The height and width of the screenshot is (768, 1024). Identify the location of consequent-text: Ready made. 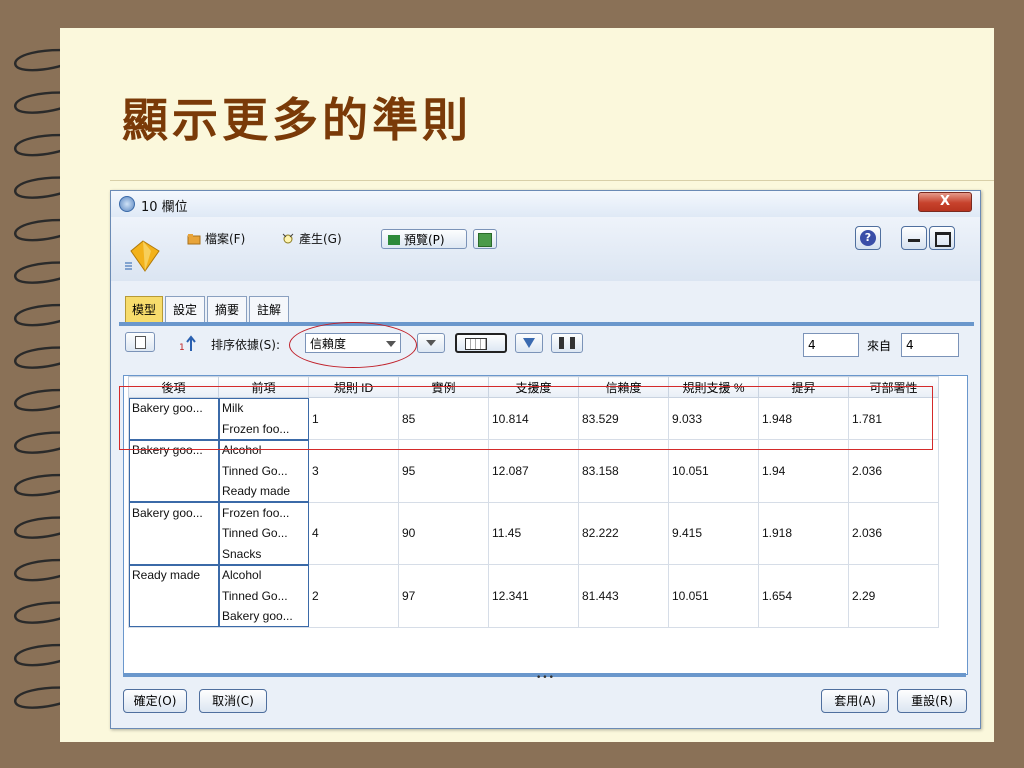
(166, 575).